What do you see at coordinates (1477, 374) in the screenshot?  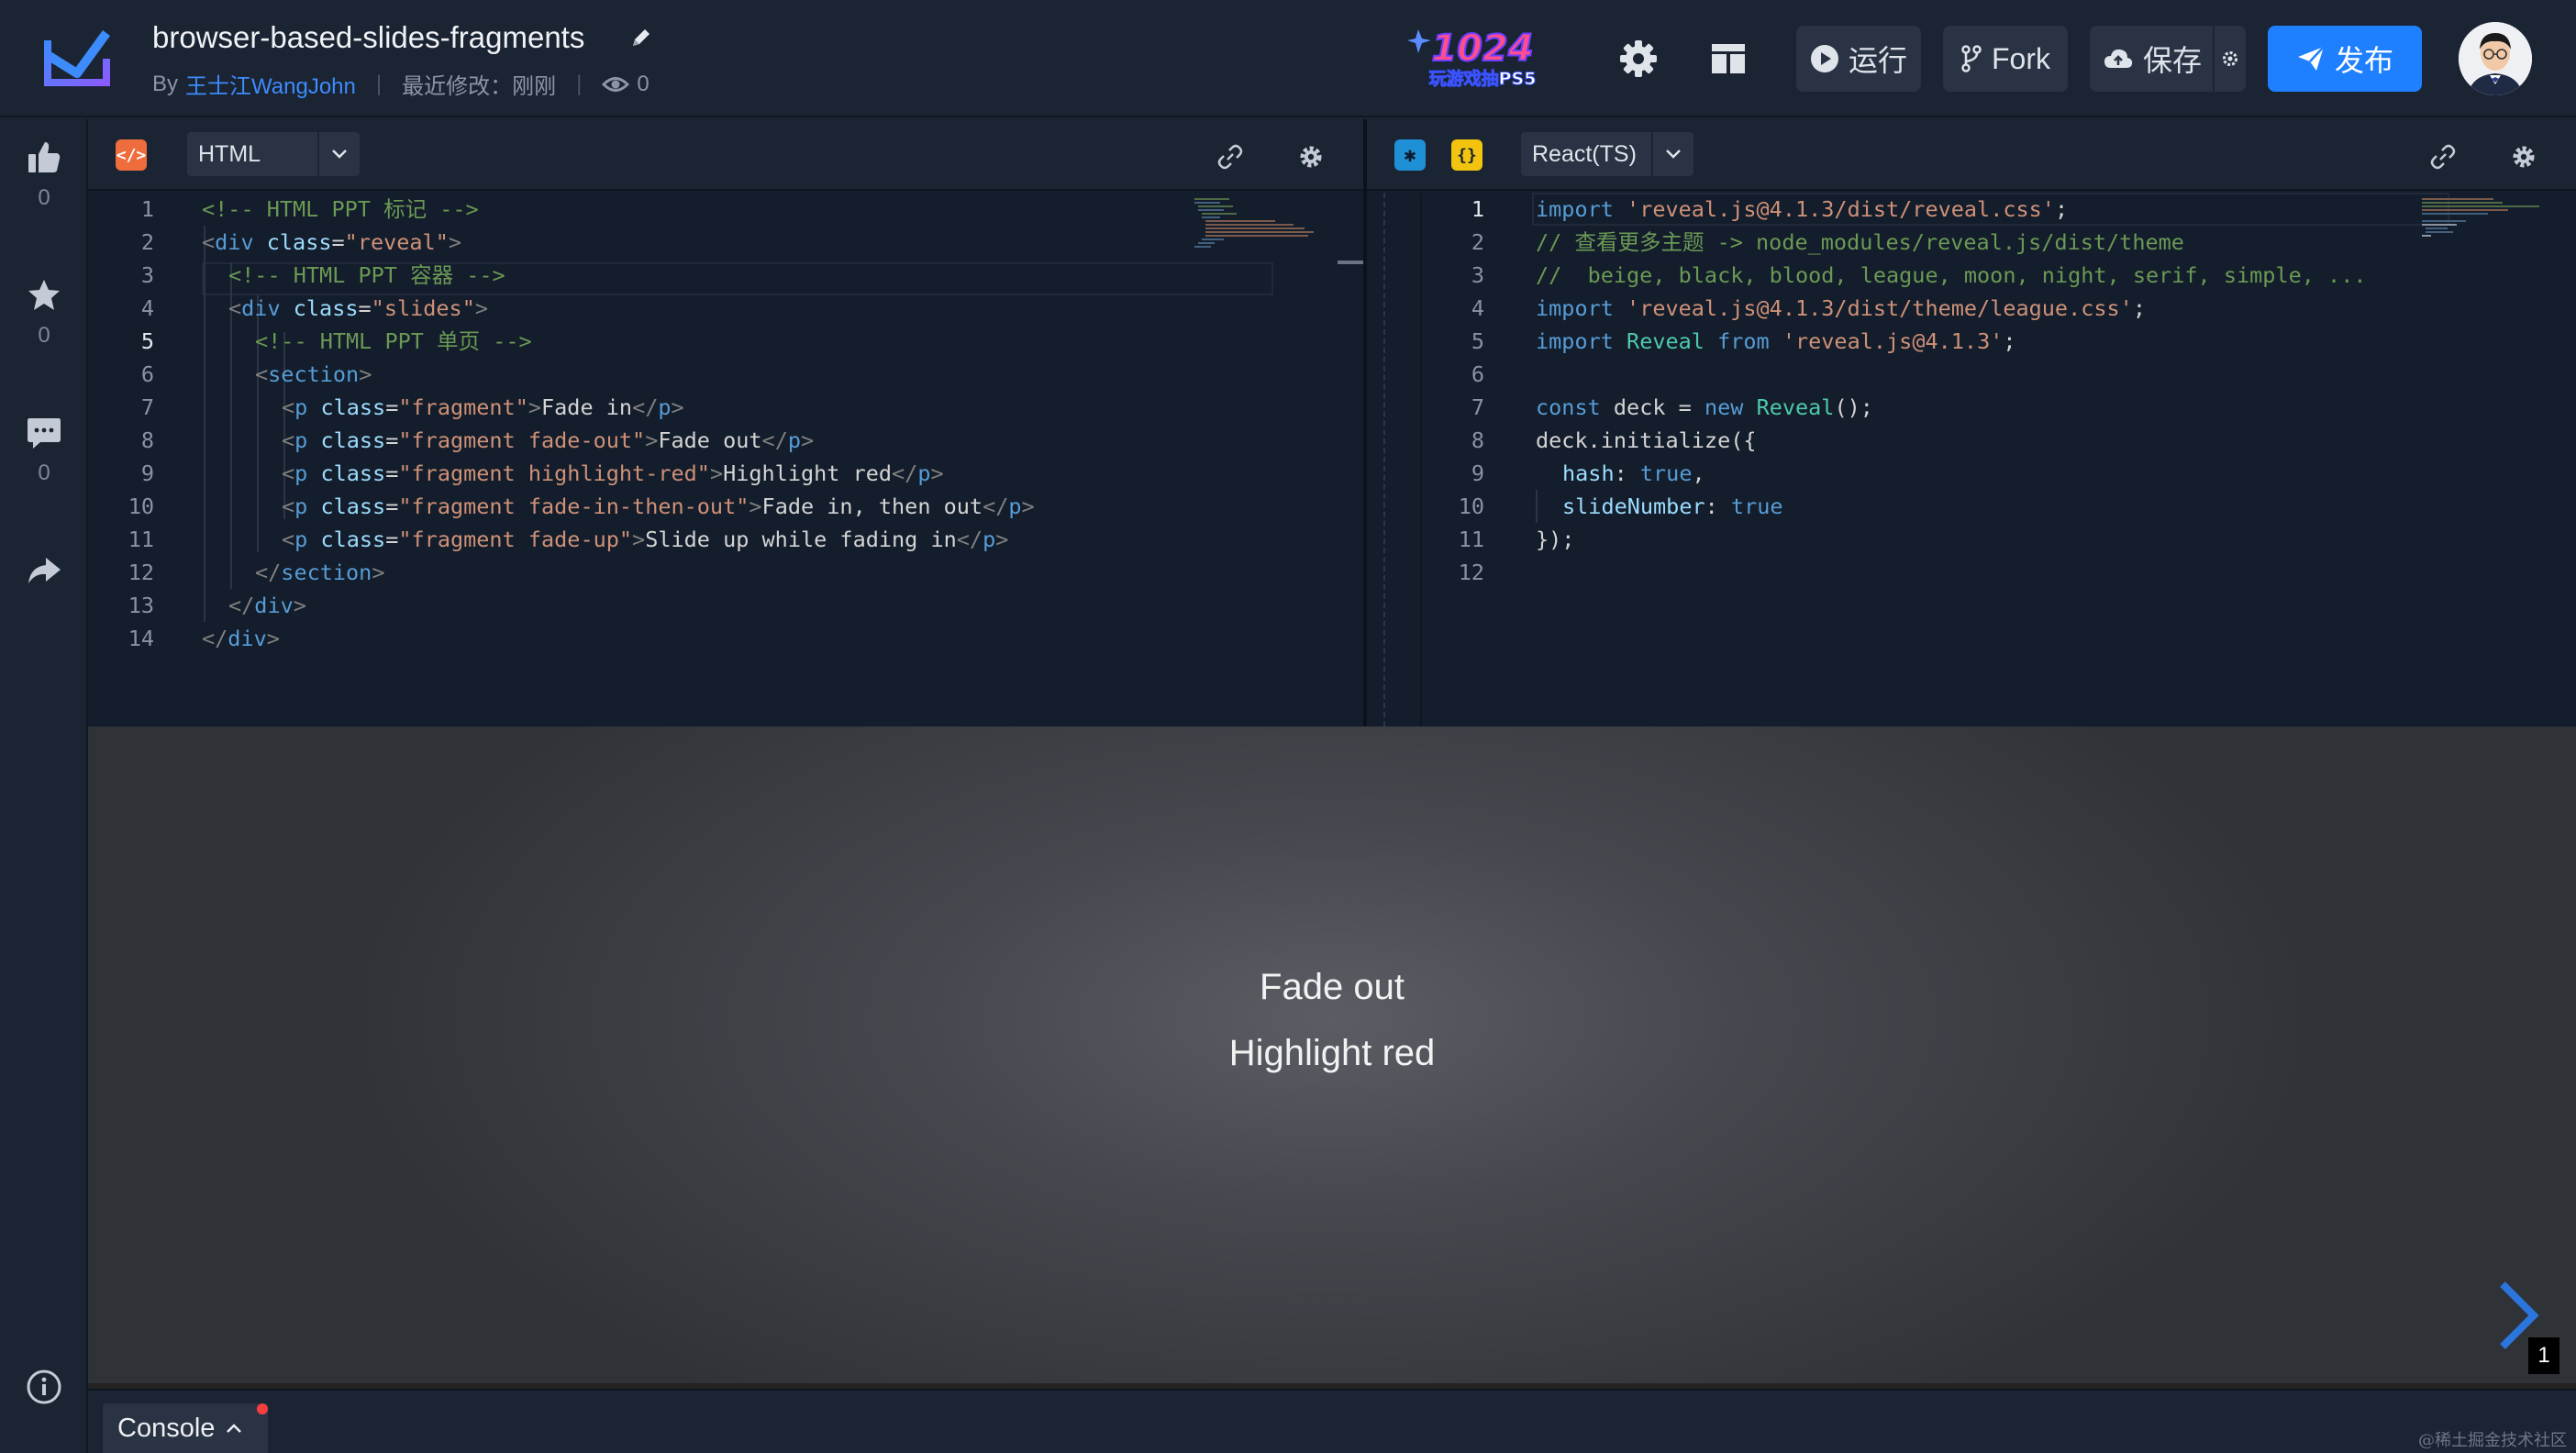 I see `line-number: 6` at bounding box center [1477, 374].